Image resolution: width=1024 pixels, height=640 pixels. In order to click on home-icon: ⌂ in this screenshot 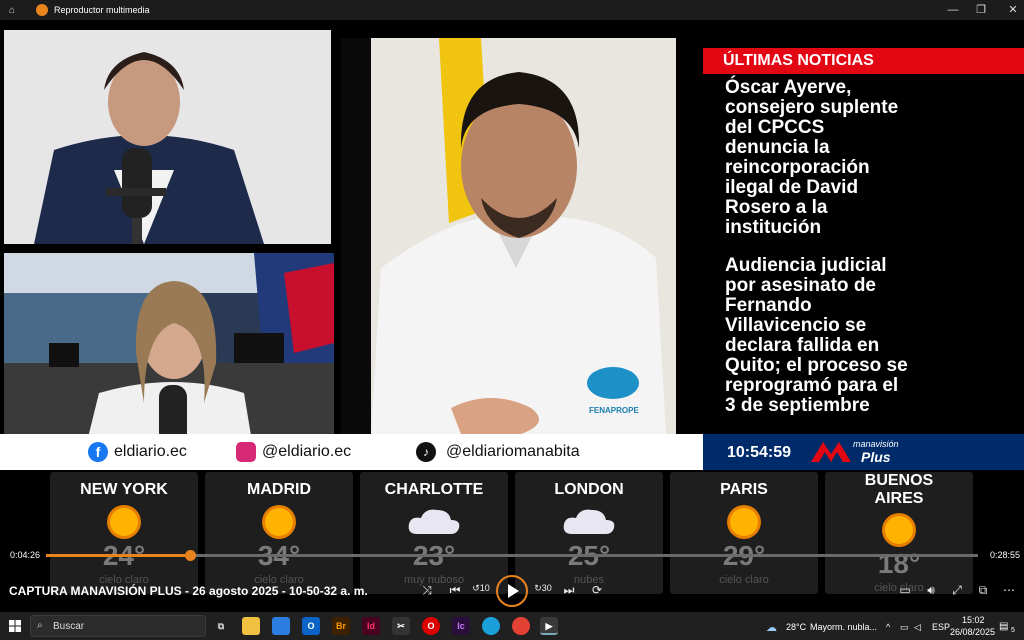, I will do `click(12, 10)`.